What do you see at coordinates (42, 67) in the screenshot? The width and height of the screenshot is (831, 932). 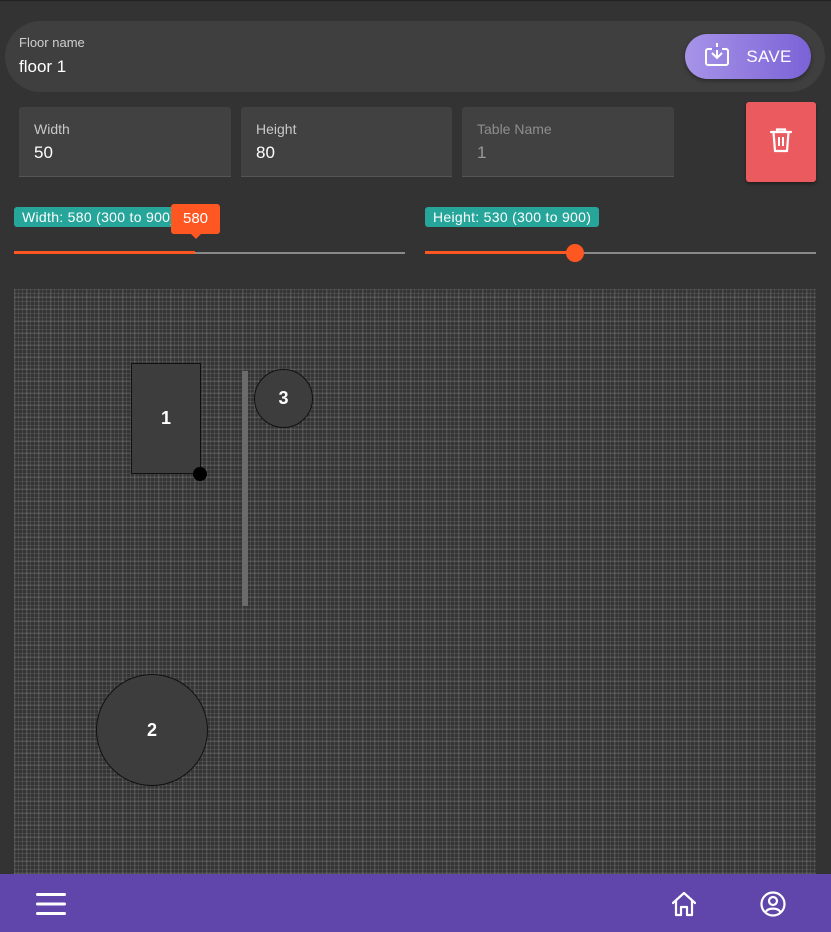 I see `floor-name-input: floor 1` at bounding box center [42, 67].